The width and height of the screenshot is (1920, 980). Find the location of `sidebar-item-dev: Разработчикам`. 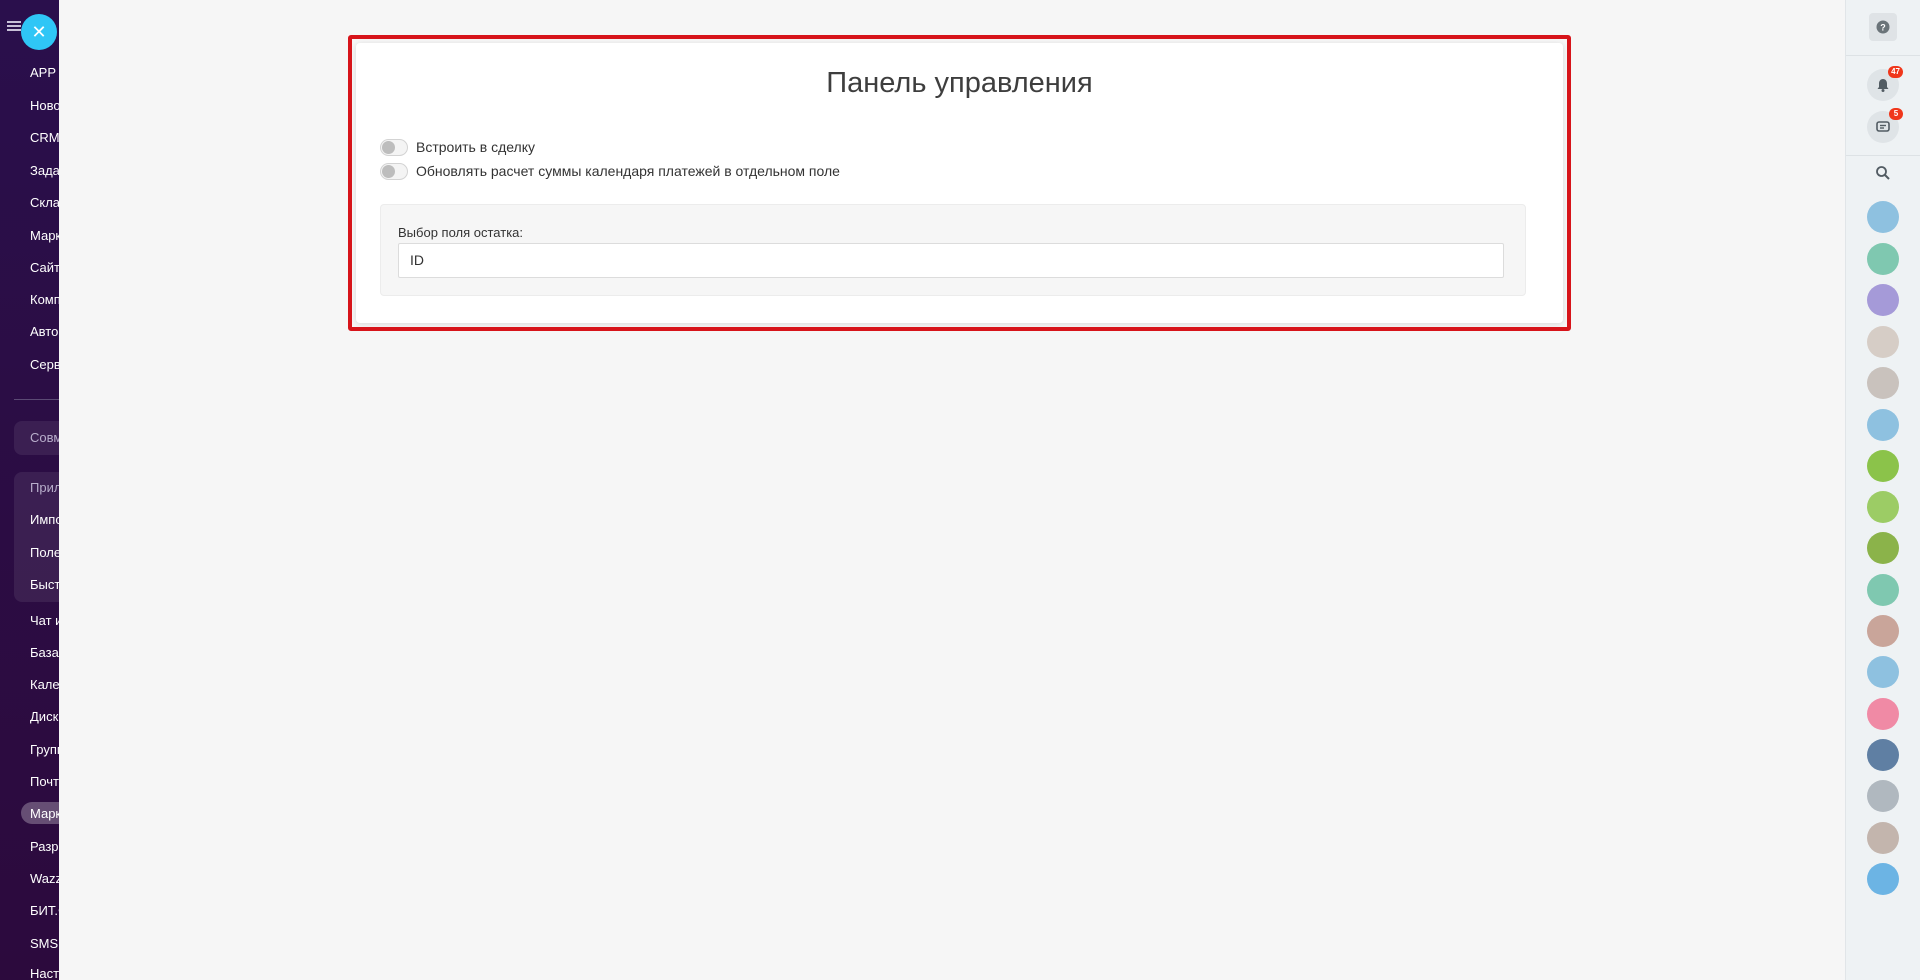

sidebar-item-dev: Разработчикам is located at coordinates (44, 846).